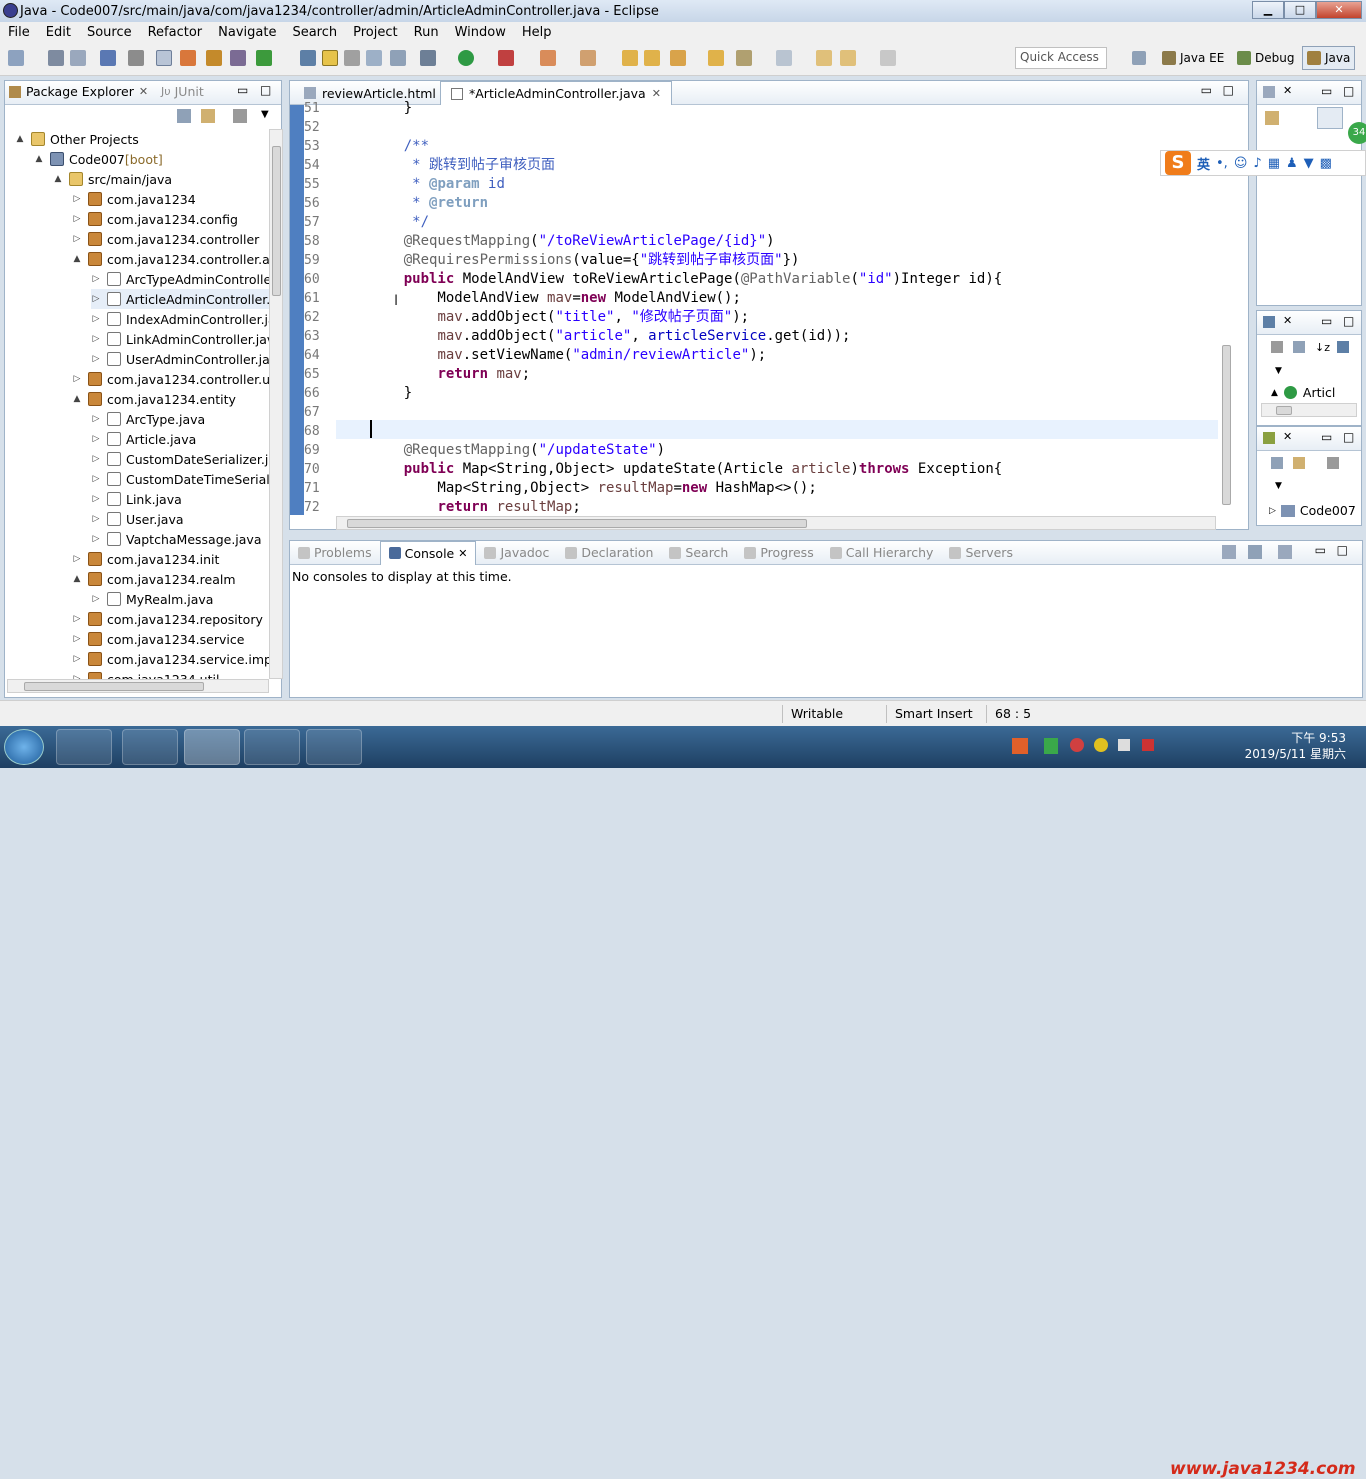 The width and height of the screenshot is (1366, 1479). What do you see at coordinates (1326, 163) in the screenshot?
I see `toolbox-icon: ▩` at bounding box center [1326, 163].